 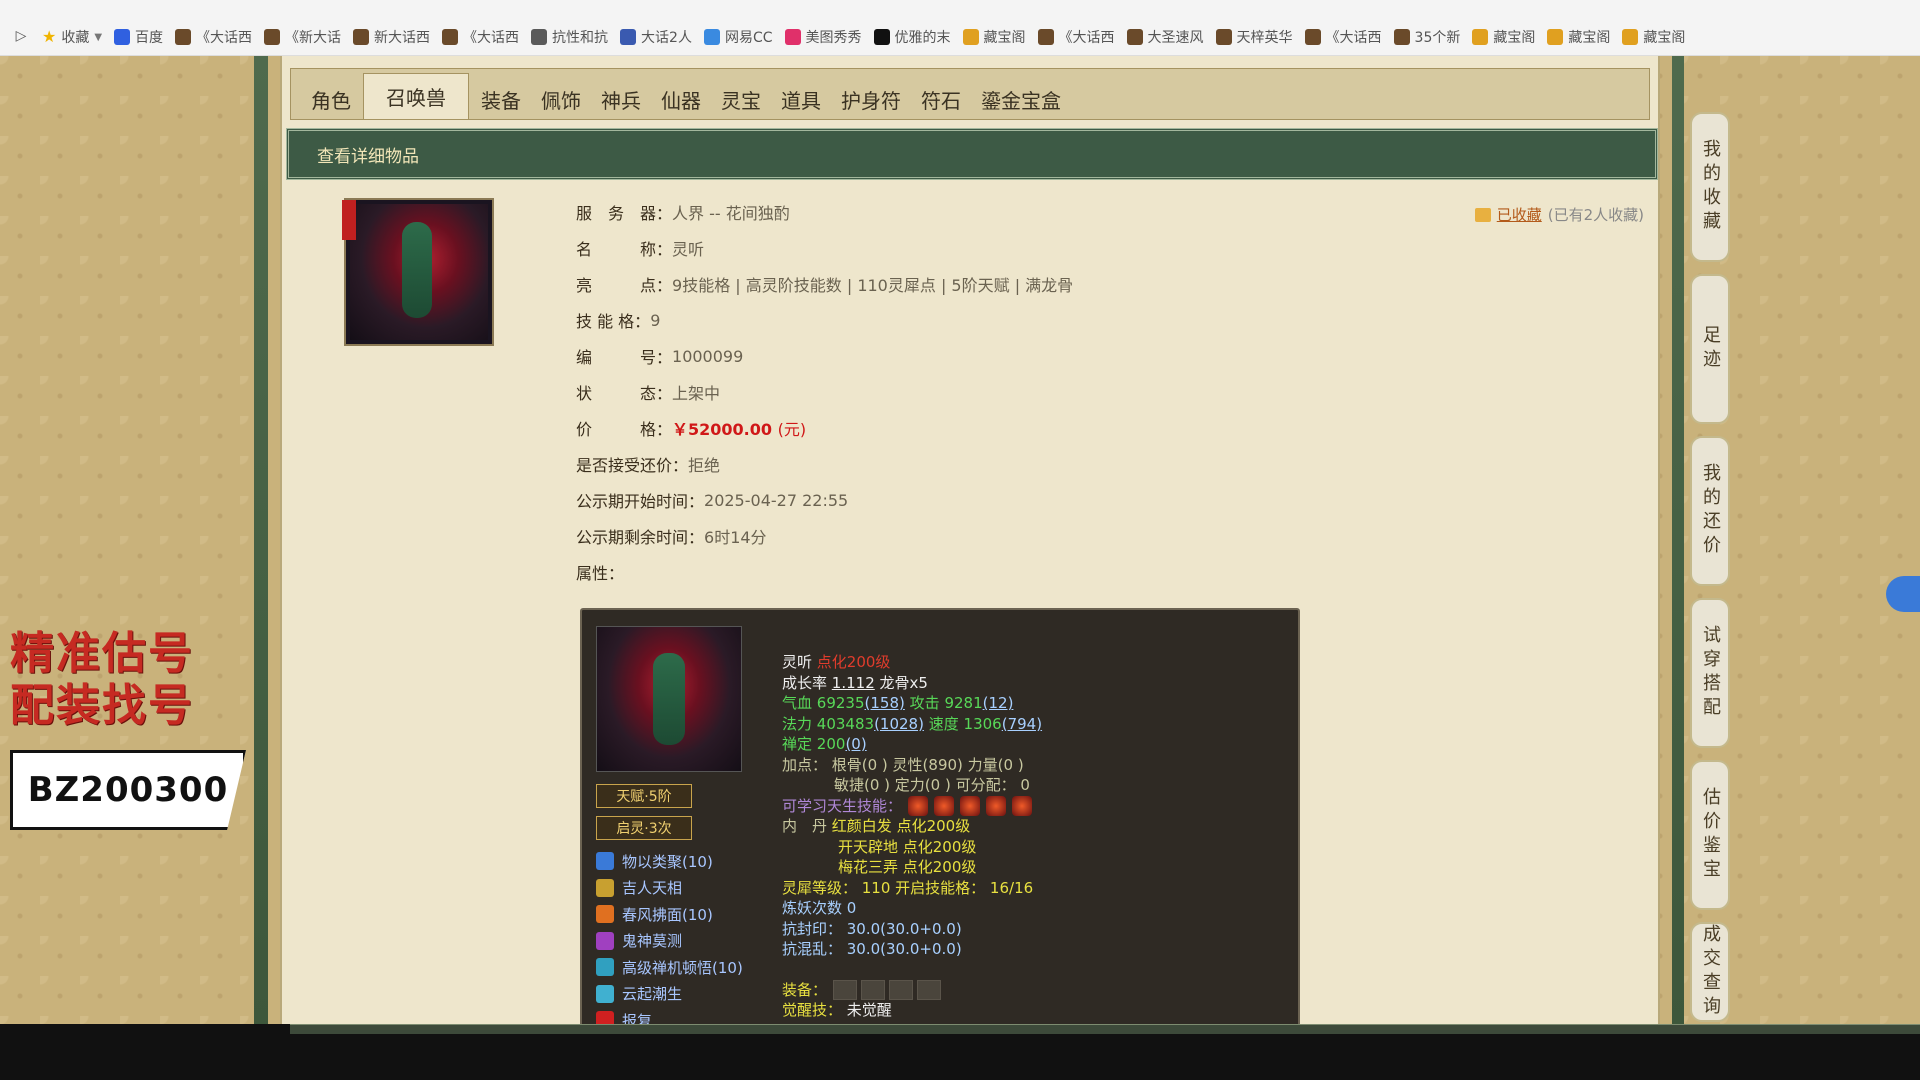 I want to click on baidu-paw-icon, so click(x=122, y=37).